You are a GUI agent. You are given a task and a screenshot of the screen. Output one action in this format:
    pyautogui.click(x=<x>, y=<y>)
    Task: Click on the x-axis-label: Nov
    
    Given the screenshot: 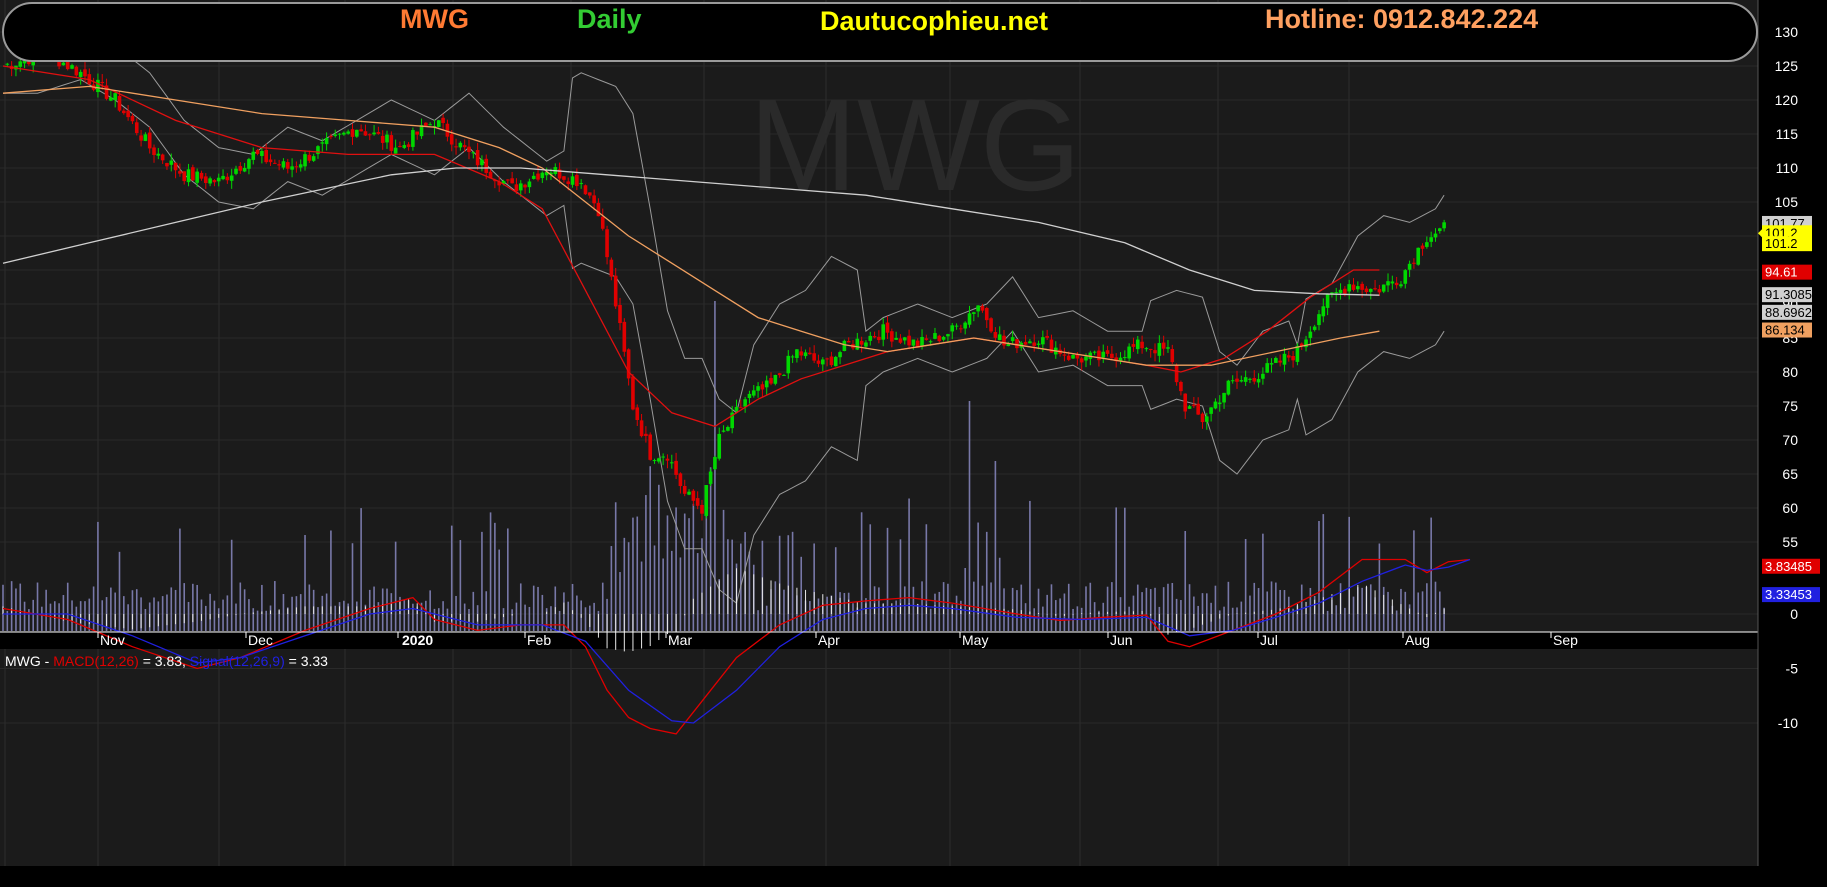 What is the action you would take?
    pyautogui.click(x=112, y=640)
    